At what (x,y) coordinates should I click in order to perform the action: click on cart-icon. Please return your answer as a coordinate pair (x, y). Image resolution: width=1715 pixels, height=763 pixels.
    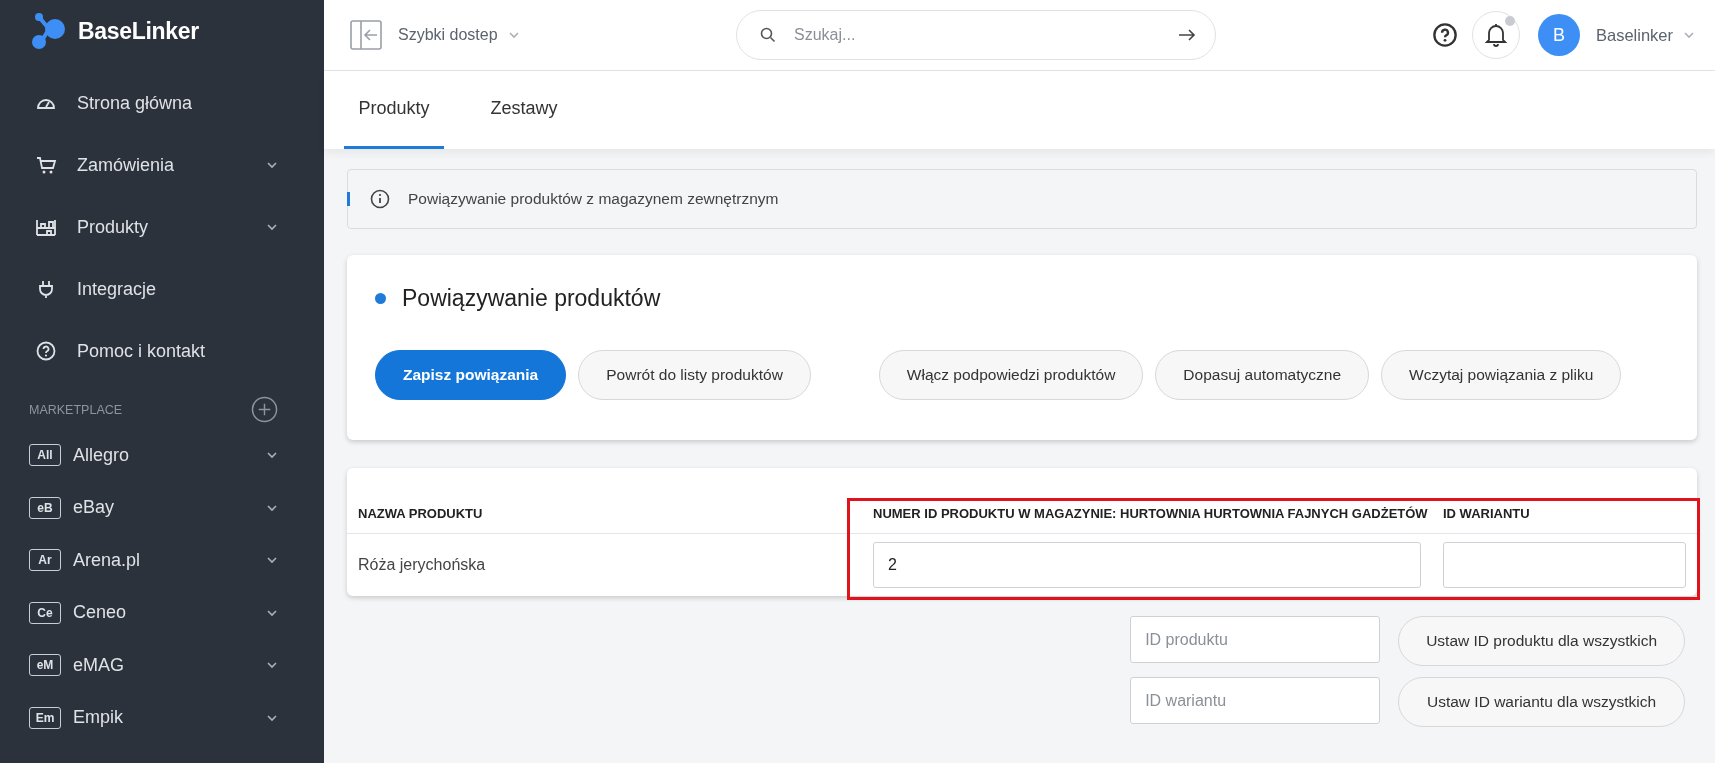
    Looking at the image, I should click on (46, 165).